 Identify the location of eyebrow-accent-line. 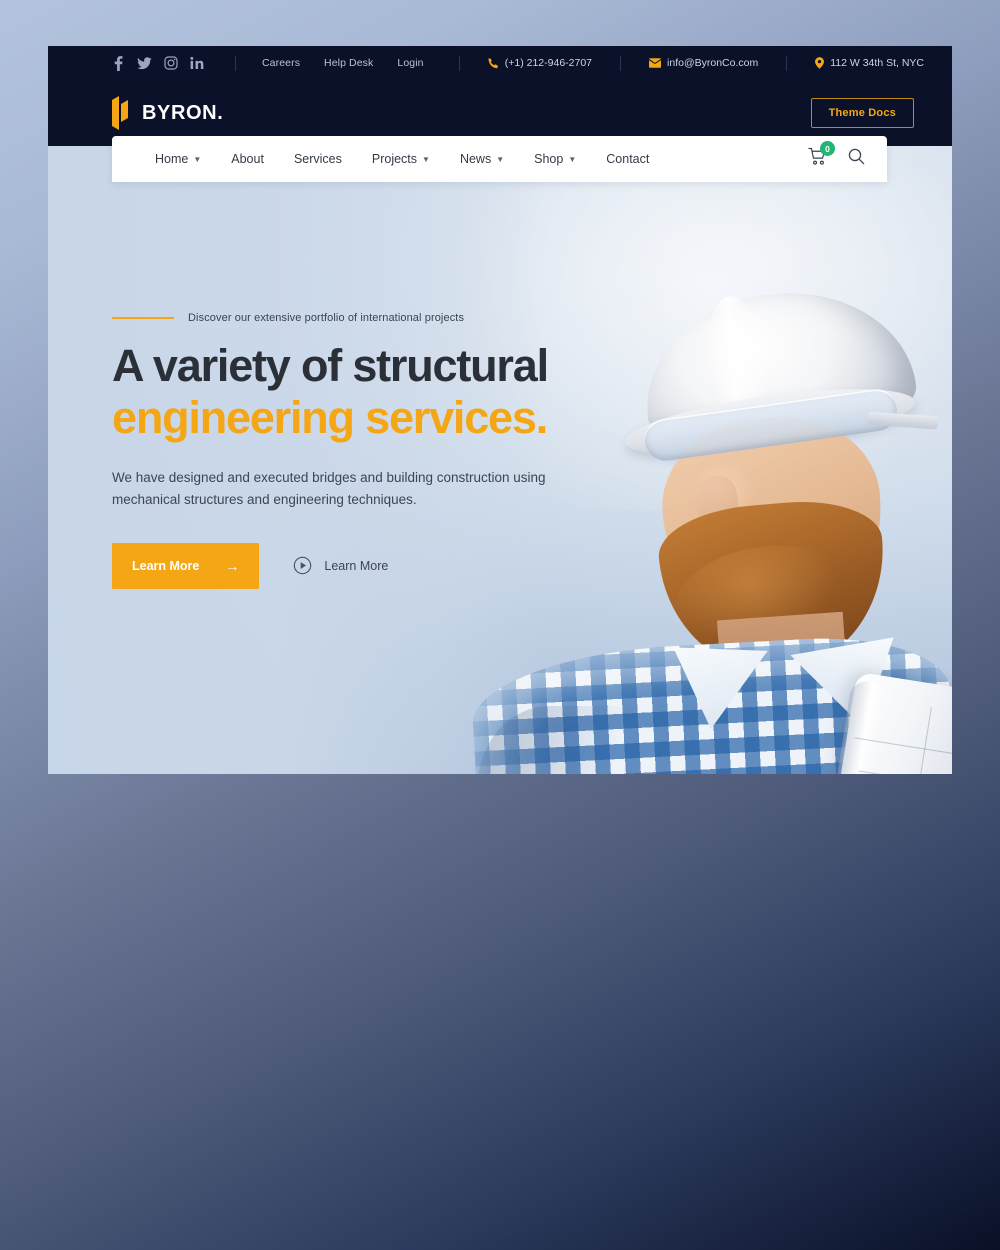
(143, 317).